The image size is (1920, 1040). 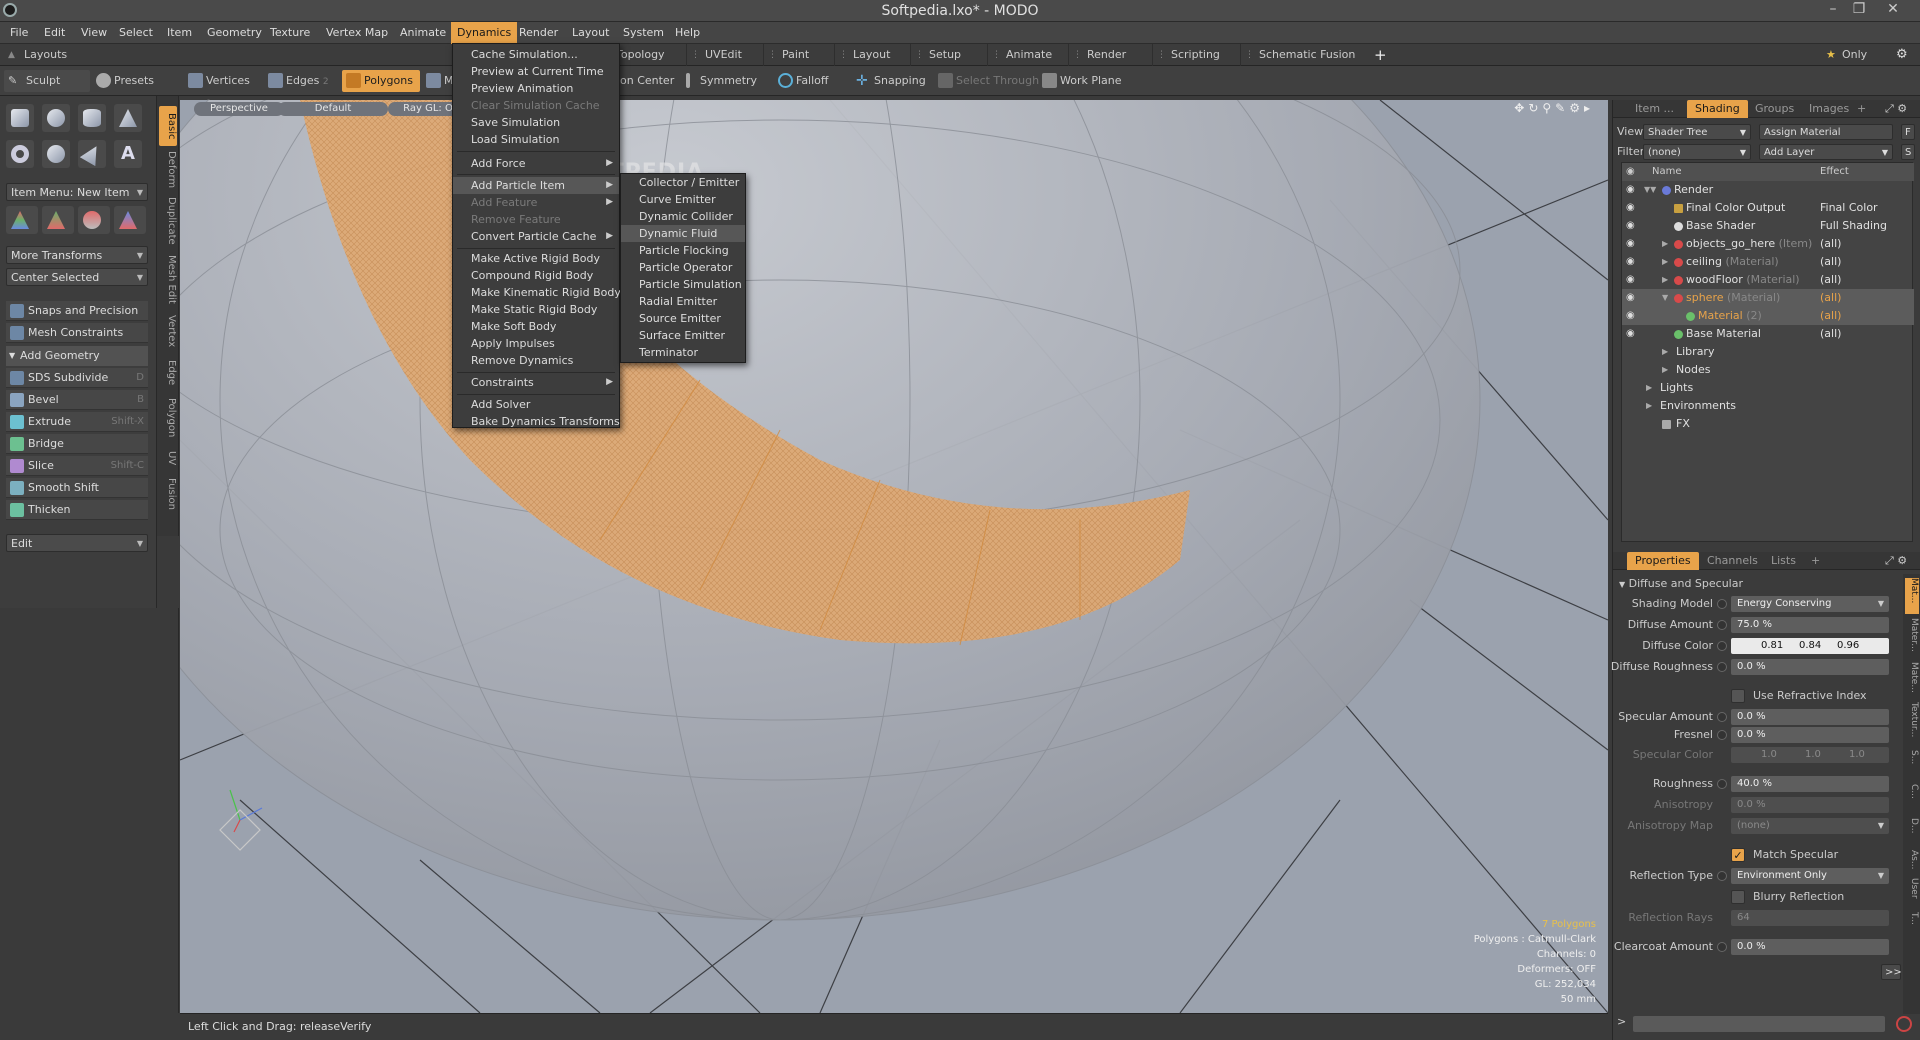 What do you see at coordinates (77, 311) in the screenshot?
I see `snaps-precision-button: Snaps and Precision` at bounding box center [77, 311].